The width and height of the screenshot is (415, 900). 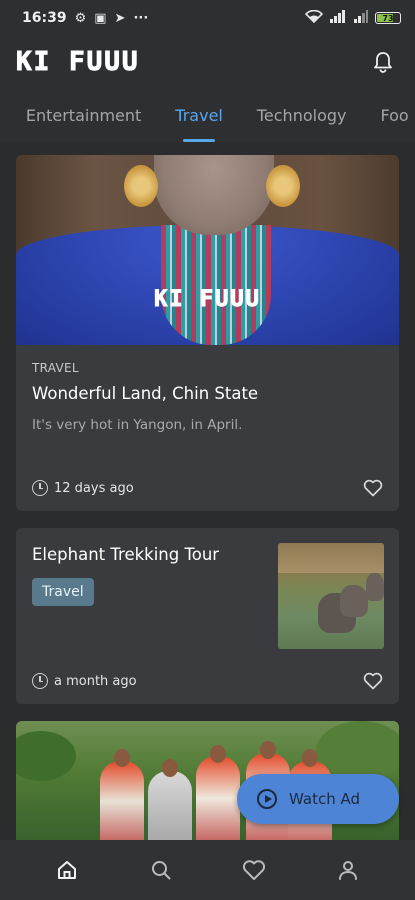 What do you see at coordinates (44, 18) in the screenshot?
I see `status-time: 16:39` at bounding box center [44, 18].